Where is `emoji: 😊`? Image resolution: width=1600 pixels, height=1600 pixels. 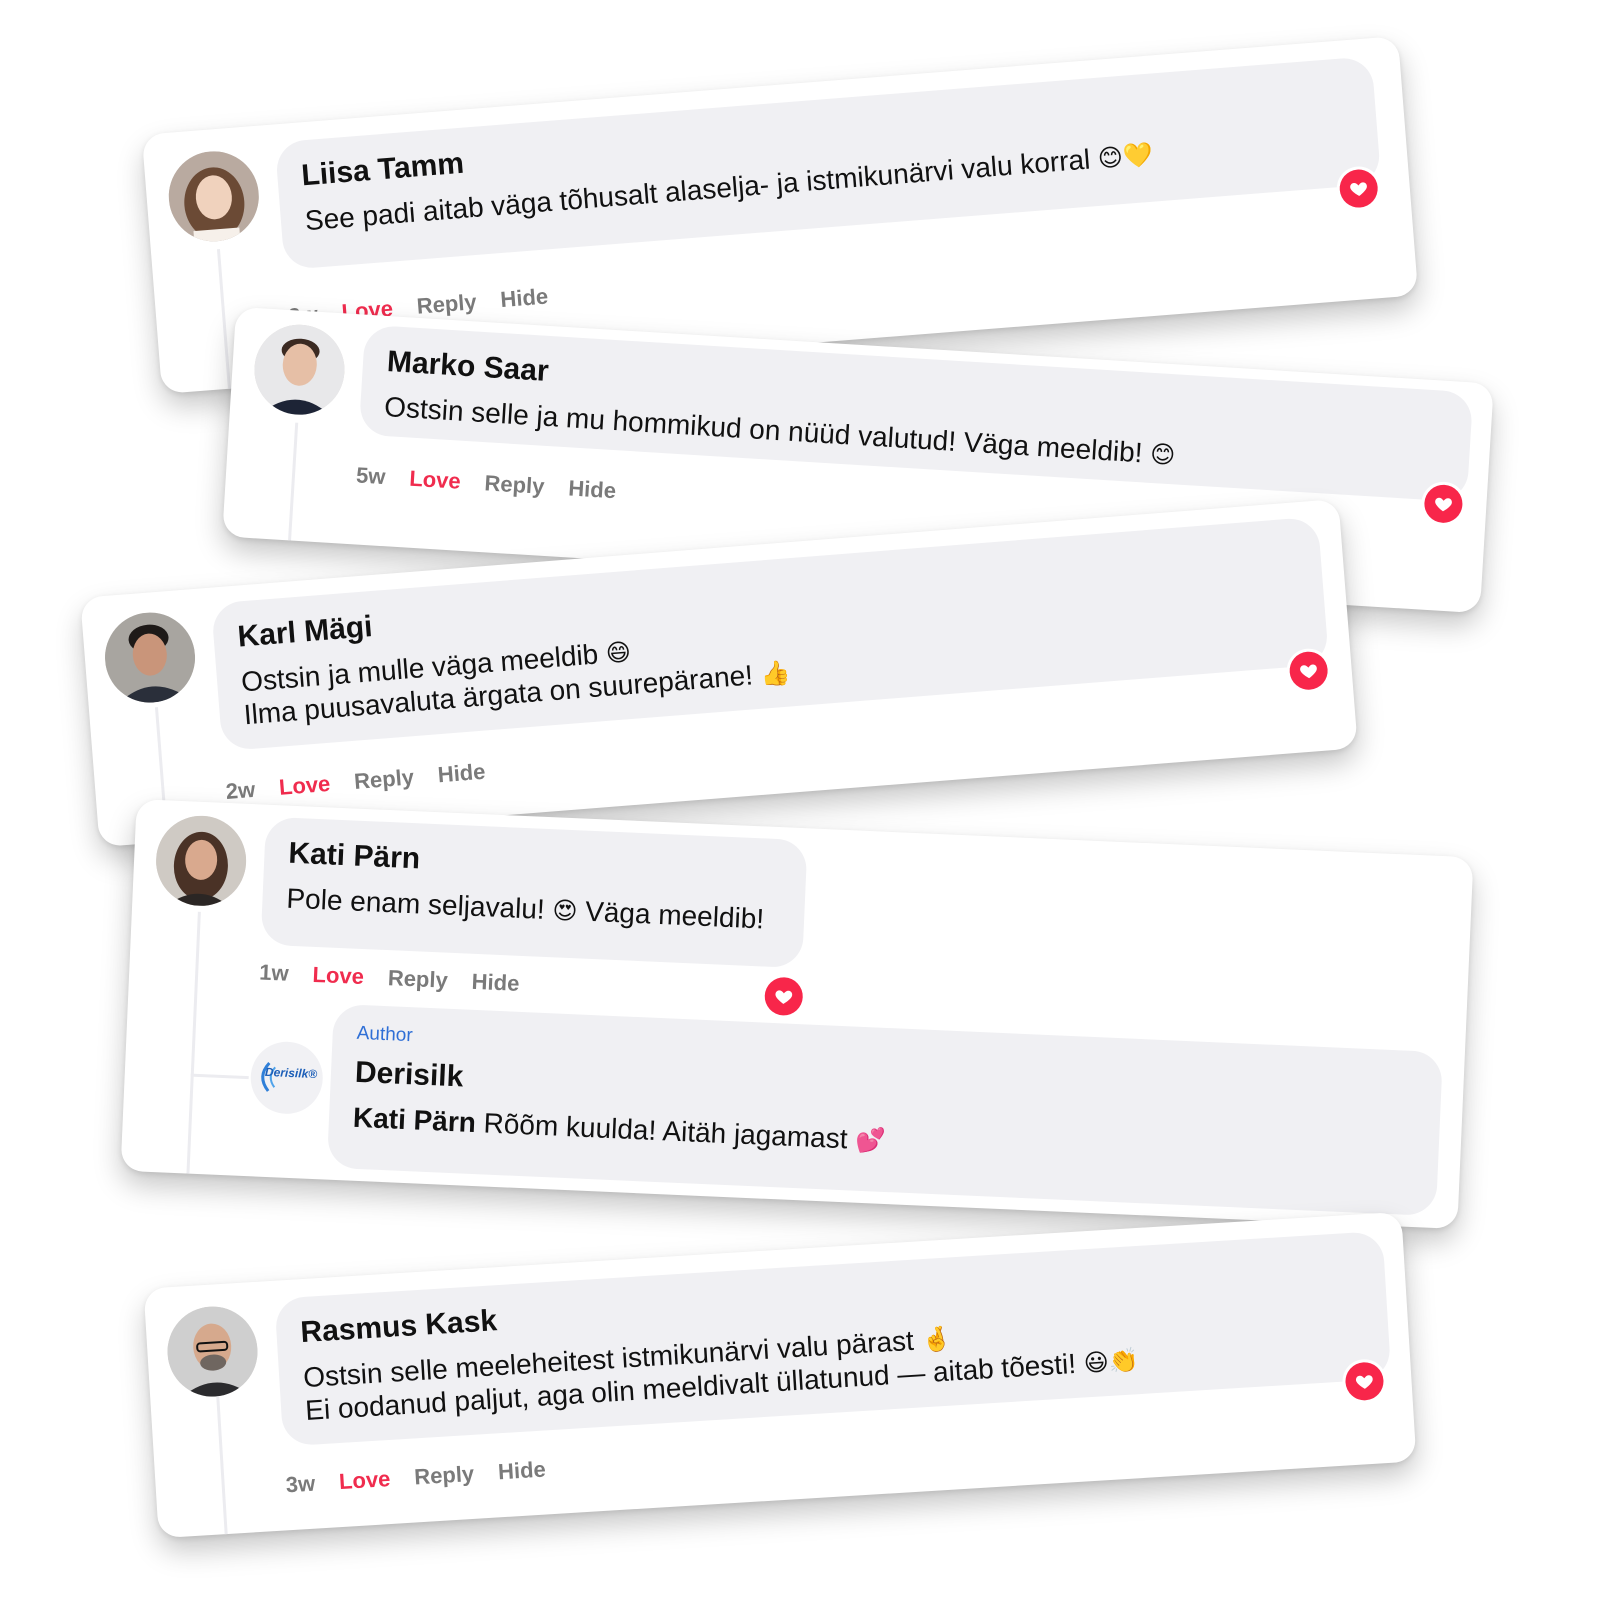 emoji: 😊 is located at coordinates (1162, 455).